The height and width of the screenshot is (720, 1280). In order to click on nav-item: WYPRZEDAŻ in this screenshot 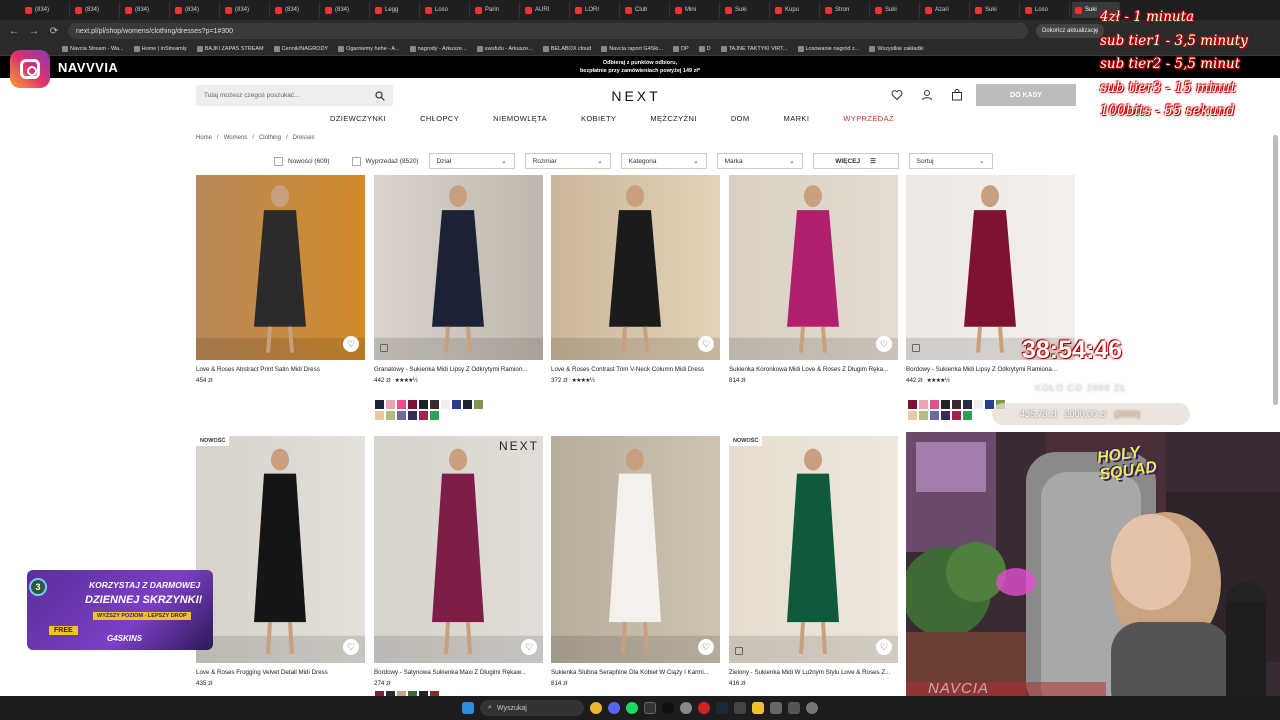, I will do `click(868, 118)`.